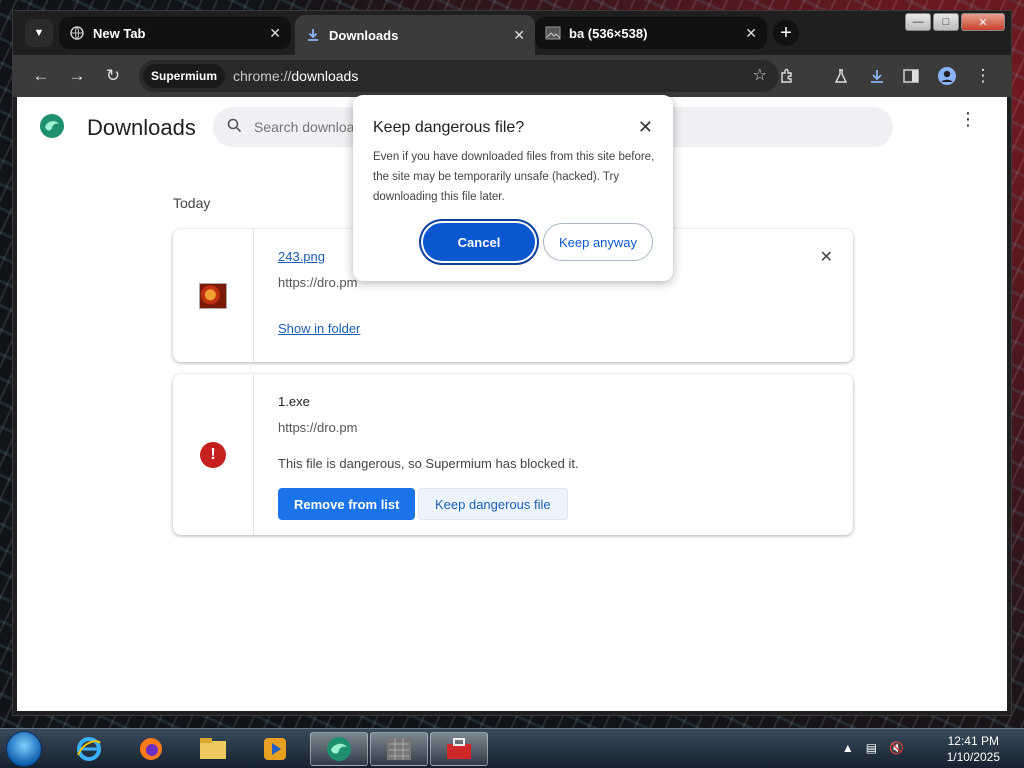 The width and height of the screenshot is (1024, 768). I want to click on tab-title: ba (536×538), so click(608, 33).